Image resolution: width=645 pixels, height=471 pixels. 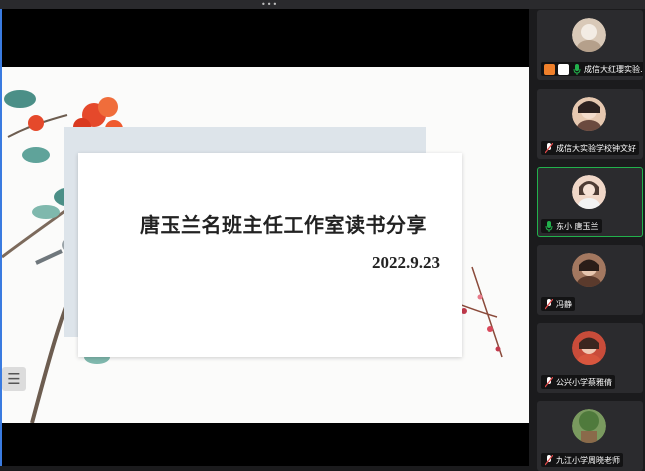 I want to click on drag-handle-icon: •••, so click(x=269, y=5).